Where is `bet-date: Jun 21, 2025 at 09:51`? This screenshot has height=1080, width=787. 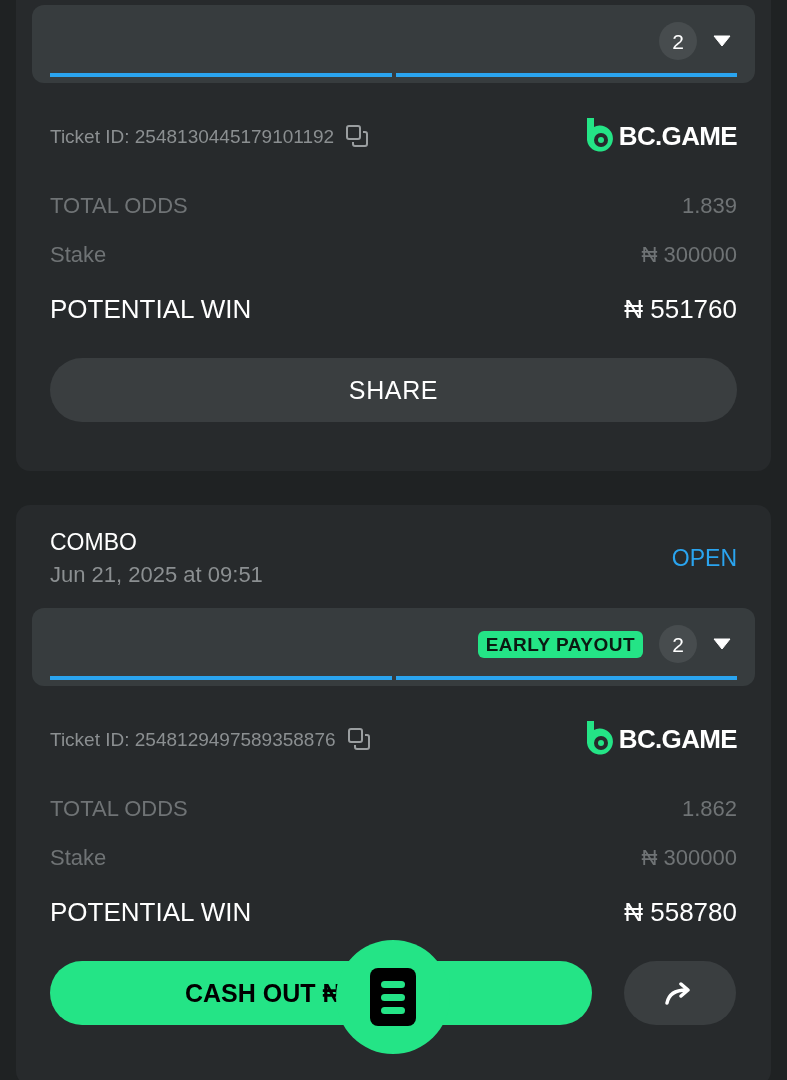 bet-date: Jun 21, 2025 at 09:51 is located at coordinates (156, 574).